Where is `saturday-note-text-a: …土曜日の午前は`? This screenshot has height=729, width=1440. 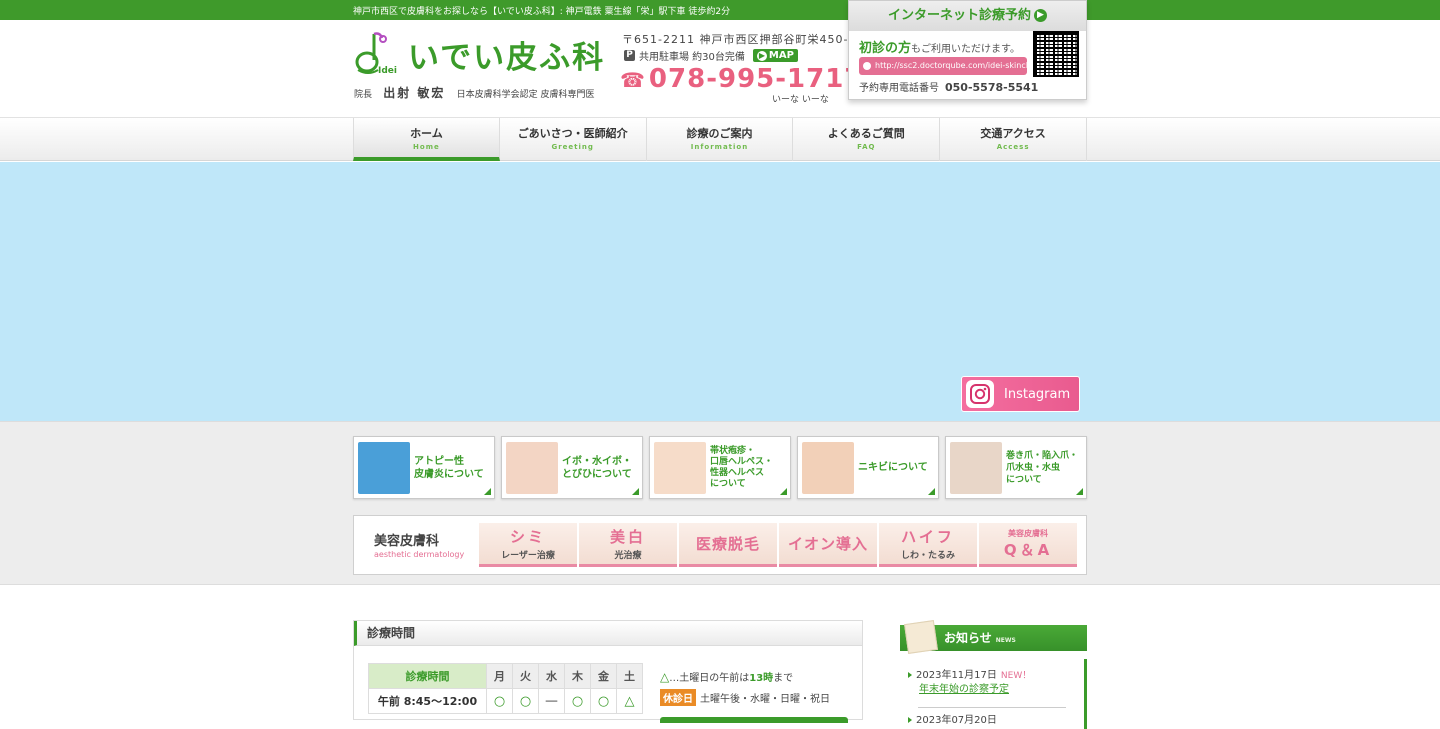
saturday-note-text-a: …土曜日の午前は is located at coordinates (709, 678).